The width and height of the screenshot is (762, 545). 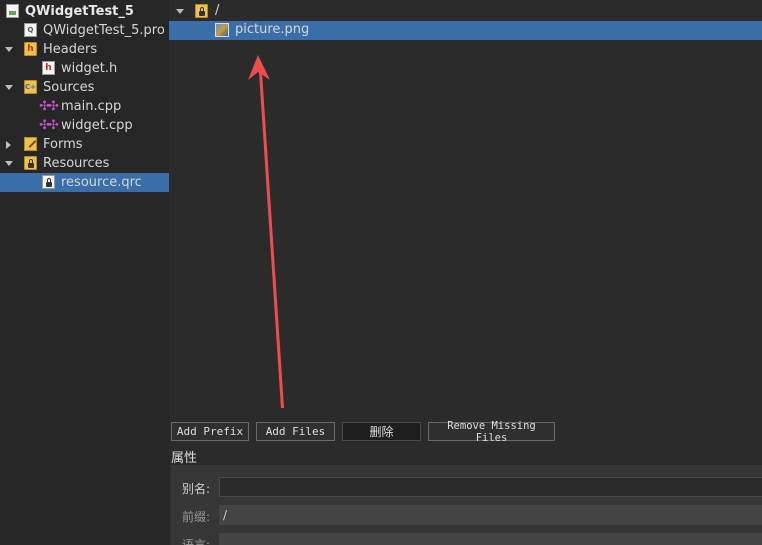 I want to click on tree-item-label: main.cpp, so click(x=91, y=106).